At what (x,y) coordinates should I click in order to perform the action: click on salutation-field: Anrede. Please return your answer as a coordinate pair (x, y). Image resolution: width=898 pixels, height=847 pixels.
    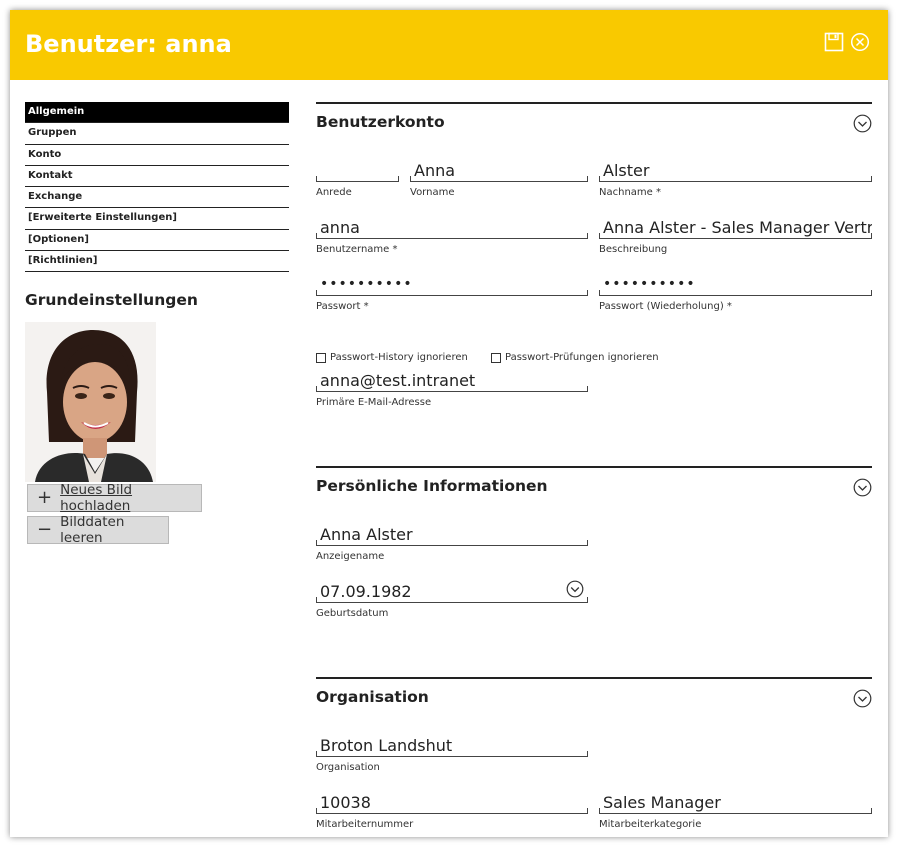
    Looking at the image, I should click on (357, 179).